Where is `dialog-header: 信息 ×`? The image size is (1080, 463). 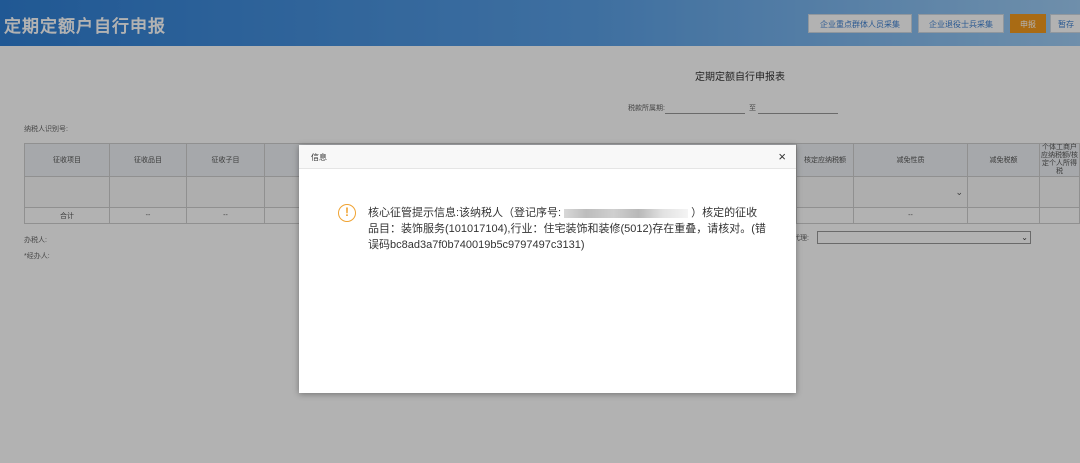
dialog-header: 信息 × is located at coordinates (547, 157).